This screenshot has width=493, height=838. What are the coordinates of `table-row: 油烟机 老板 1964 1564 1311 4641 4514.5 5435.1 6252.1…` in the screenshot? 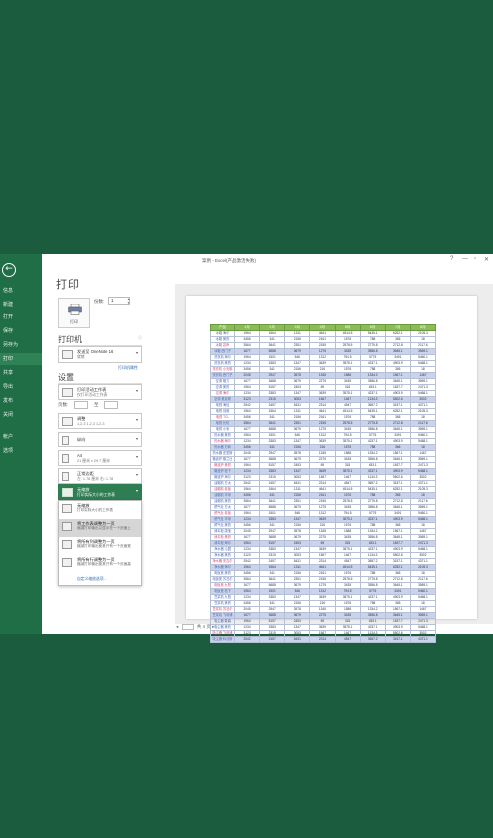 It's located at (323, 489).